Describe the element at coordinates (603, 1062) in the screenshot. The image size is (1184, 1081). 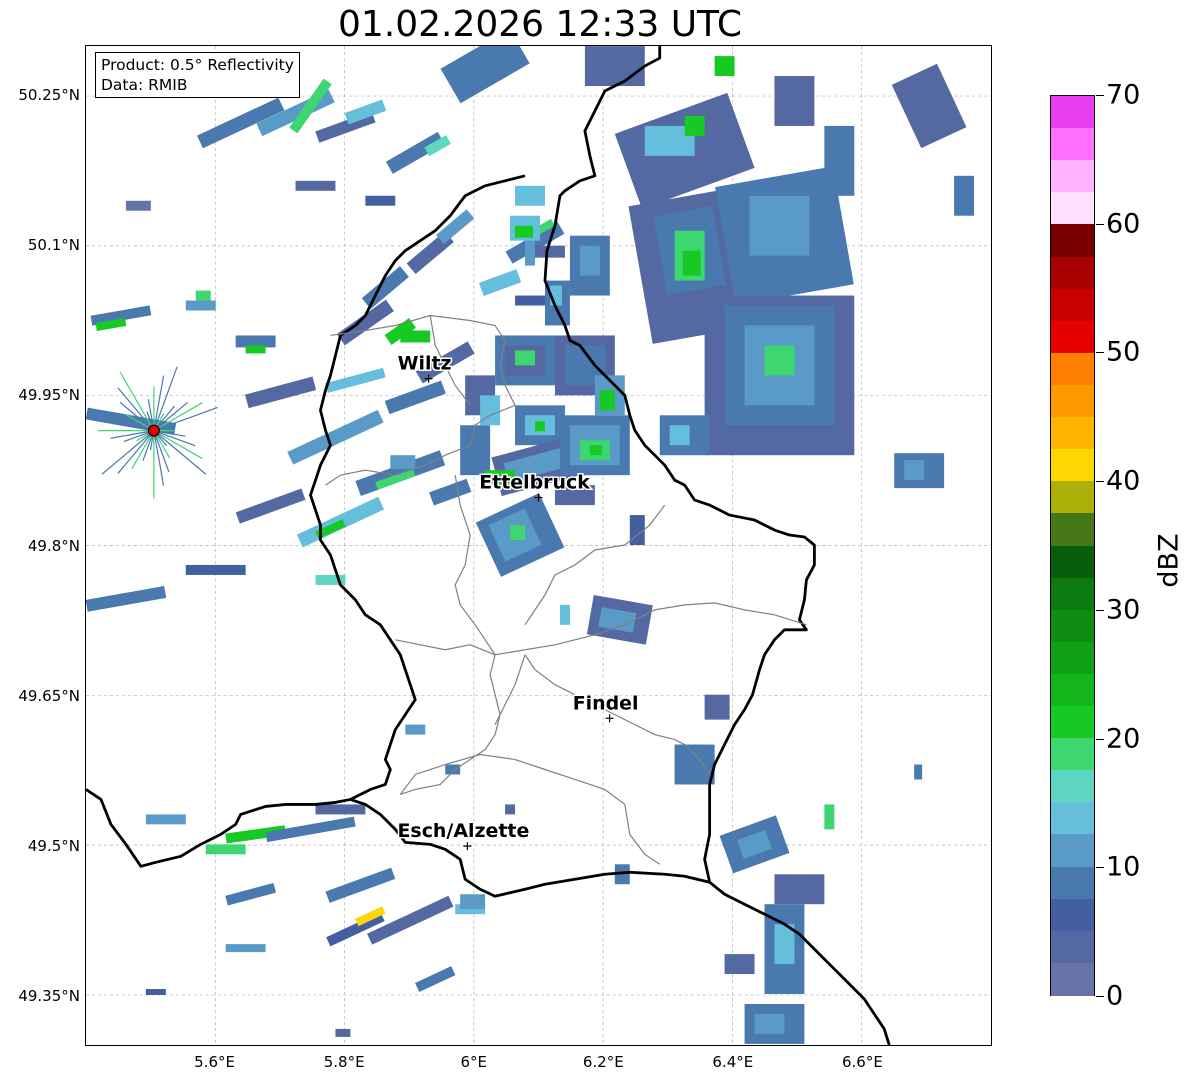
I see `longitude-label: 6.2°E` at that location.